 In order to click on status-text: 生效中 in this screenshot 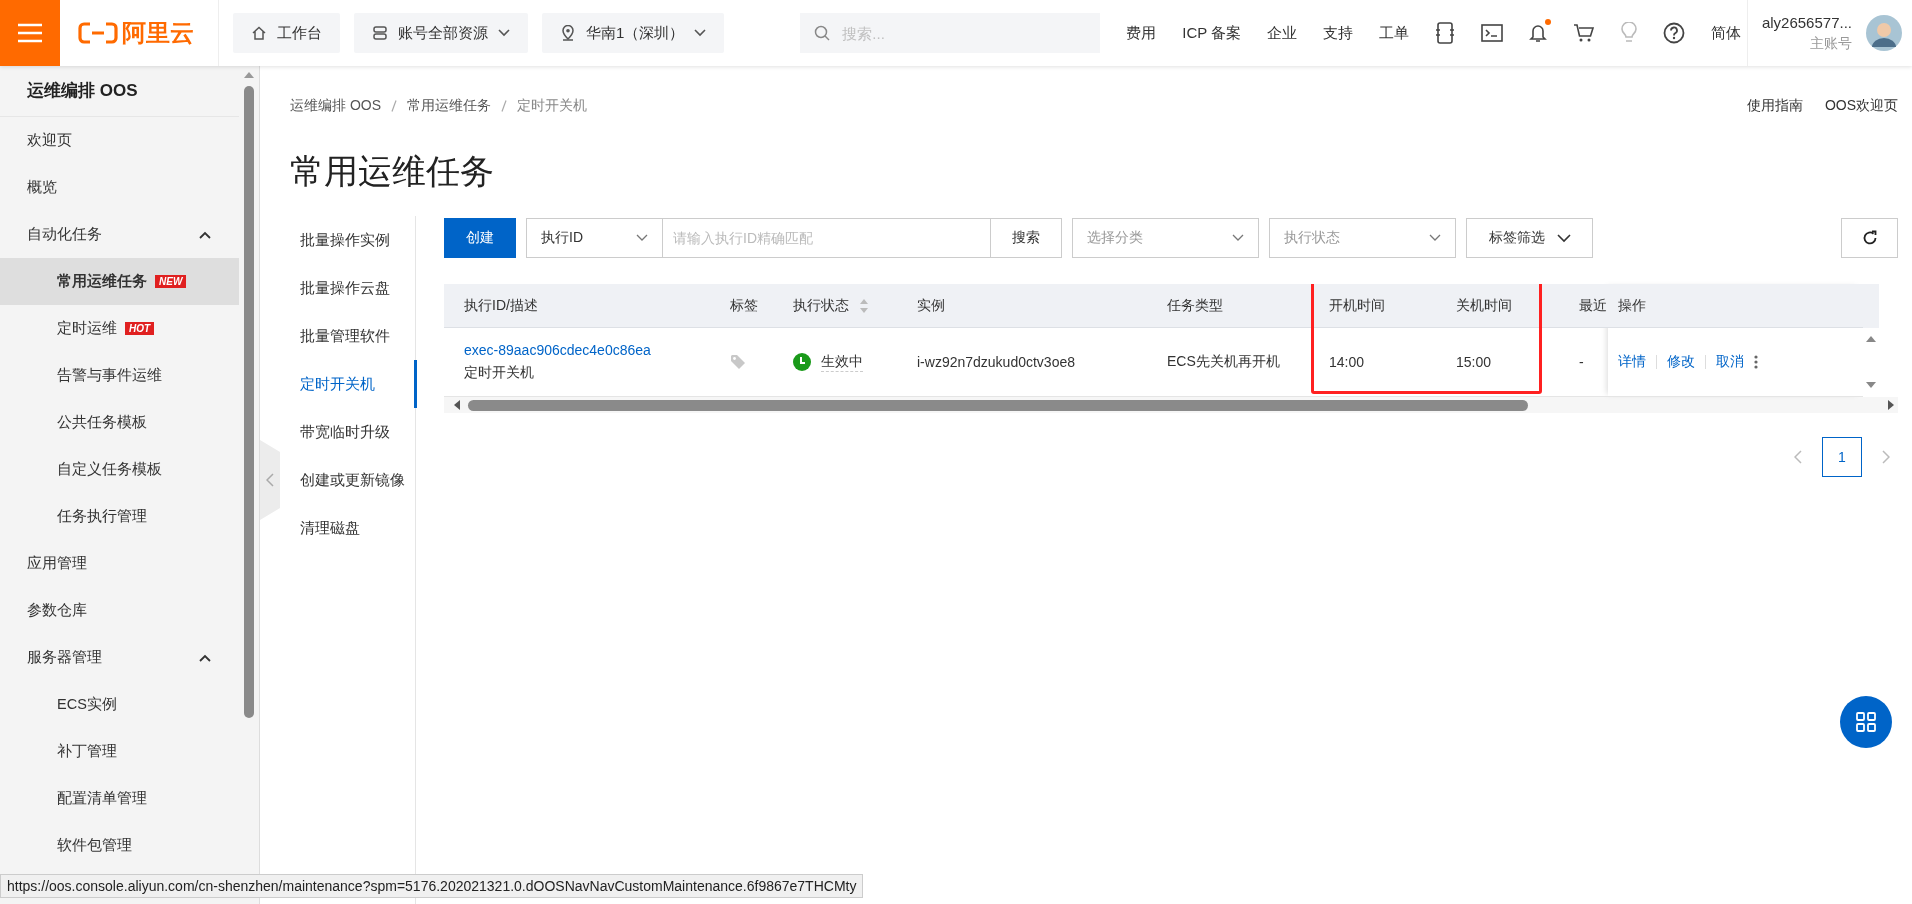, I will do `click(842, 362)`.